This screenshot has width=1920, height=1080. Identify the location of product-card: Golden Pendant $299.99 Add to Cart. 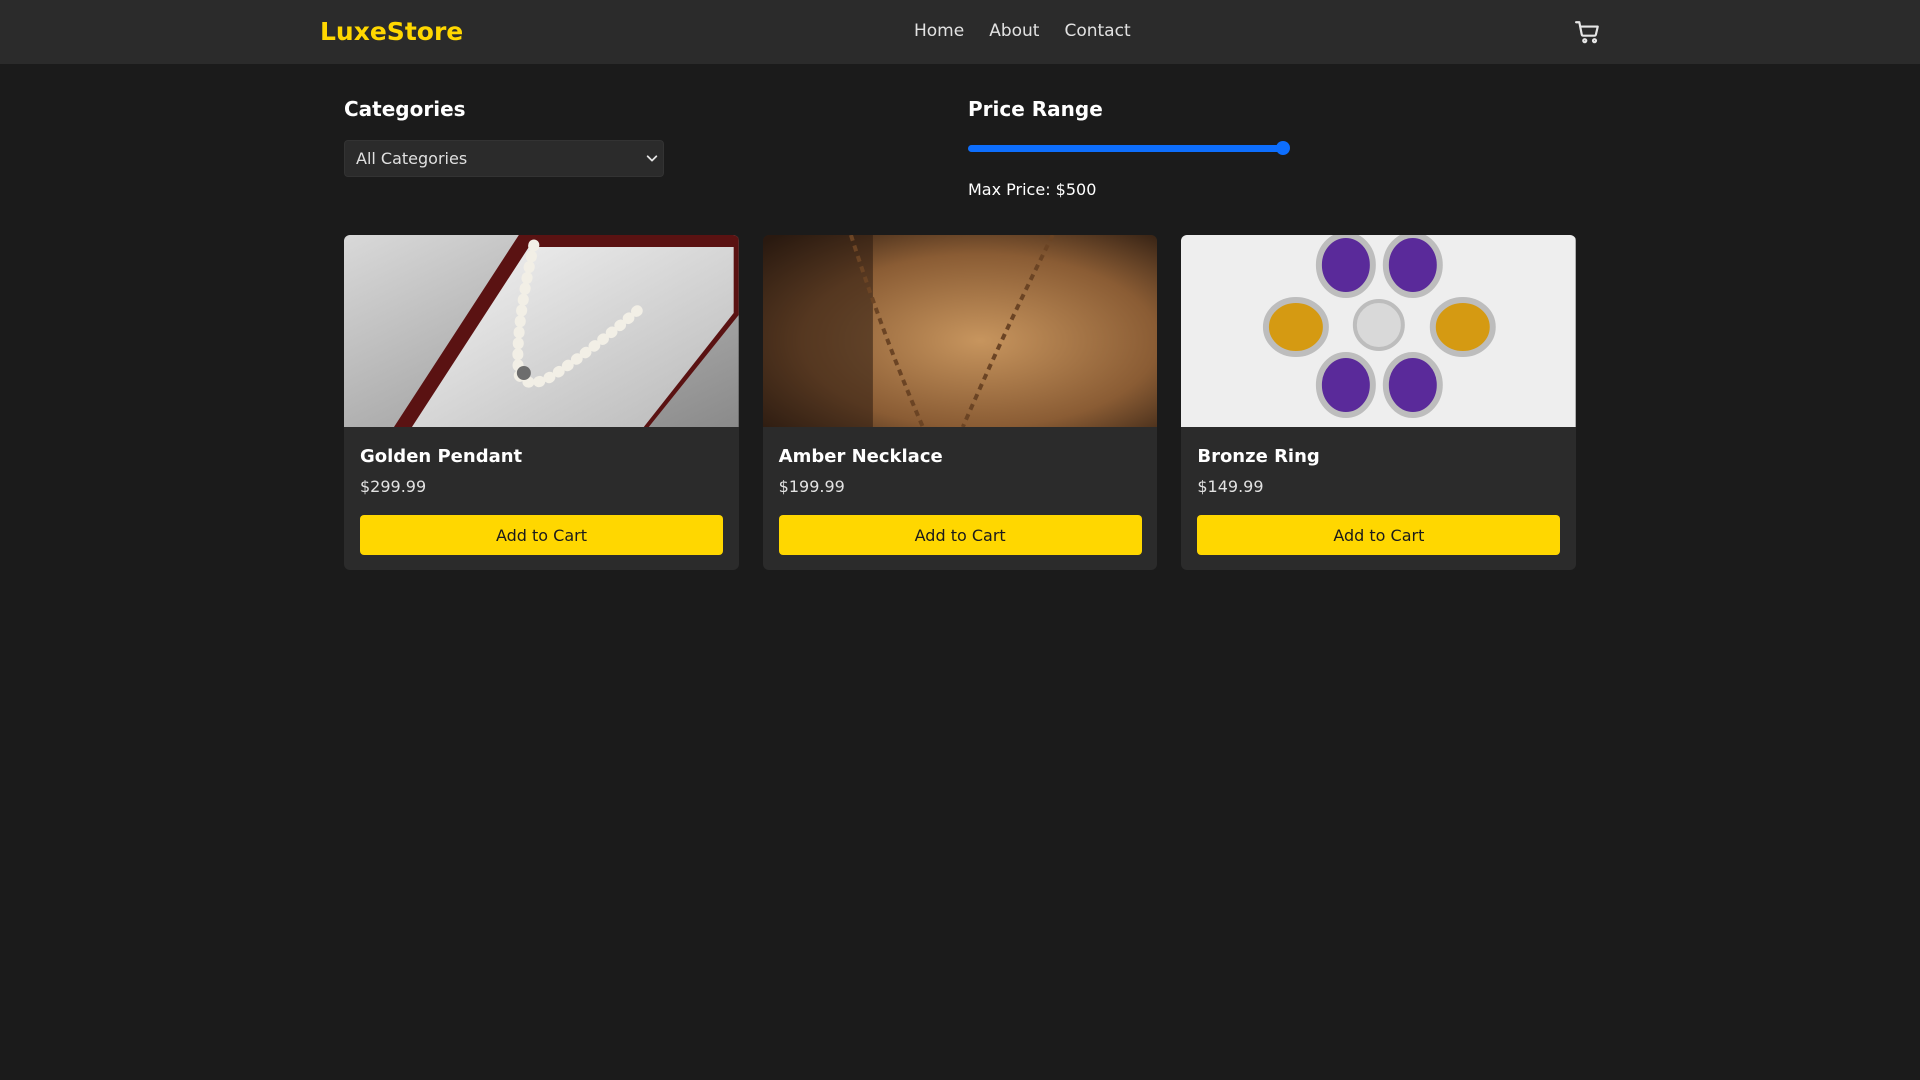
(541, 402).